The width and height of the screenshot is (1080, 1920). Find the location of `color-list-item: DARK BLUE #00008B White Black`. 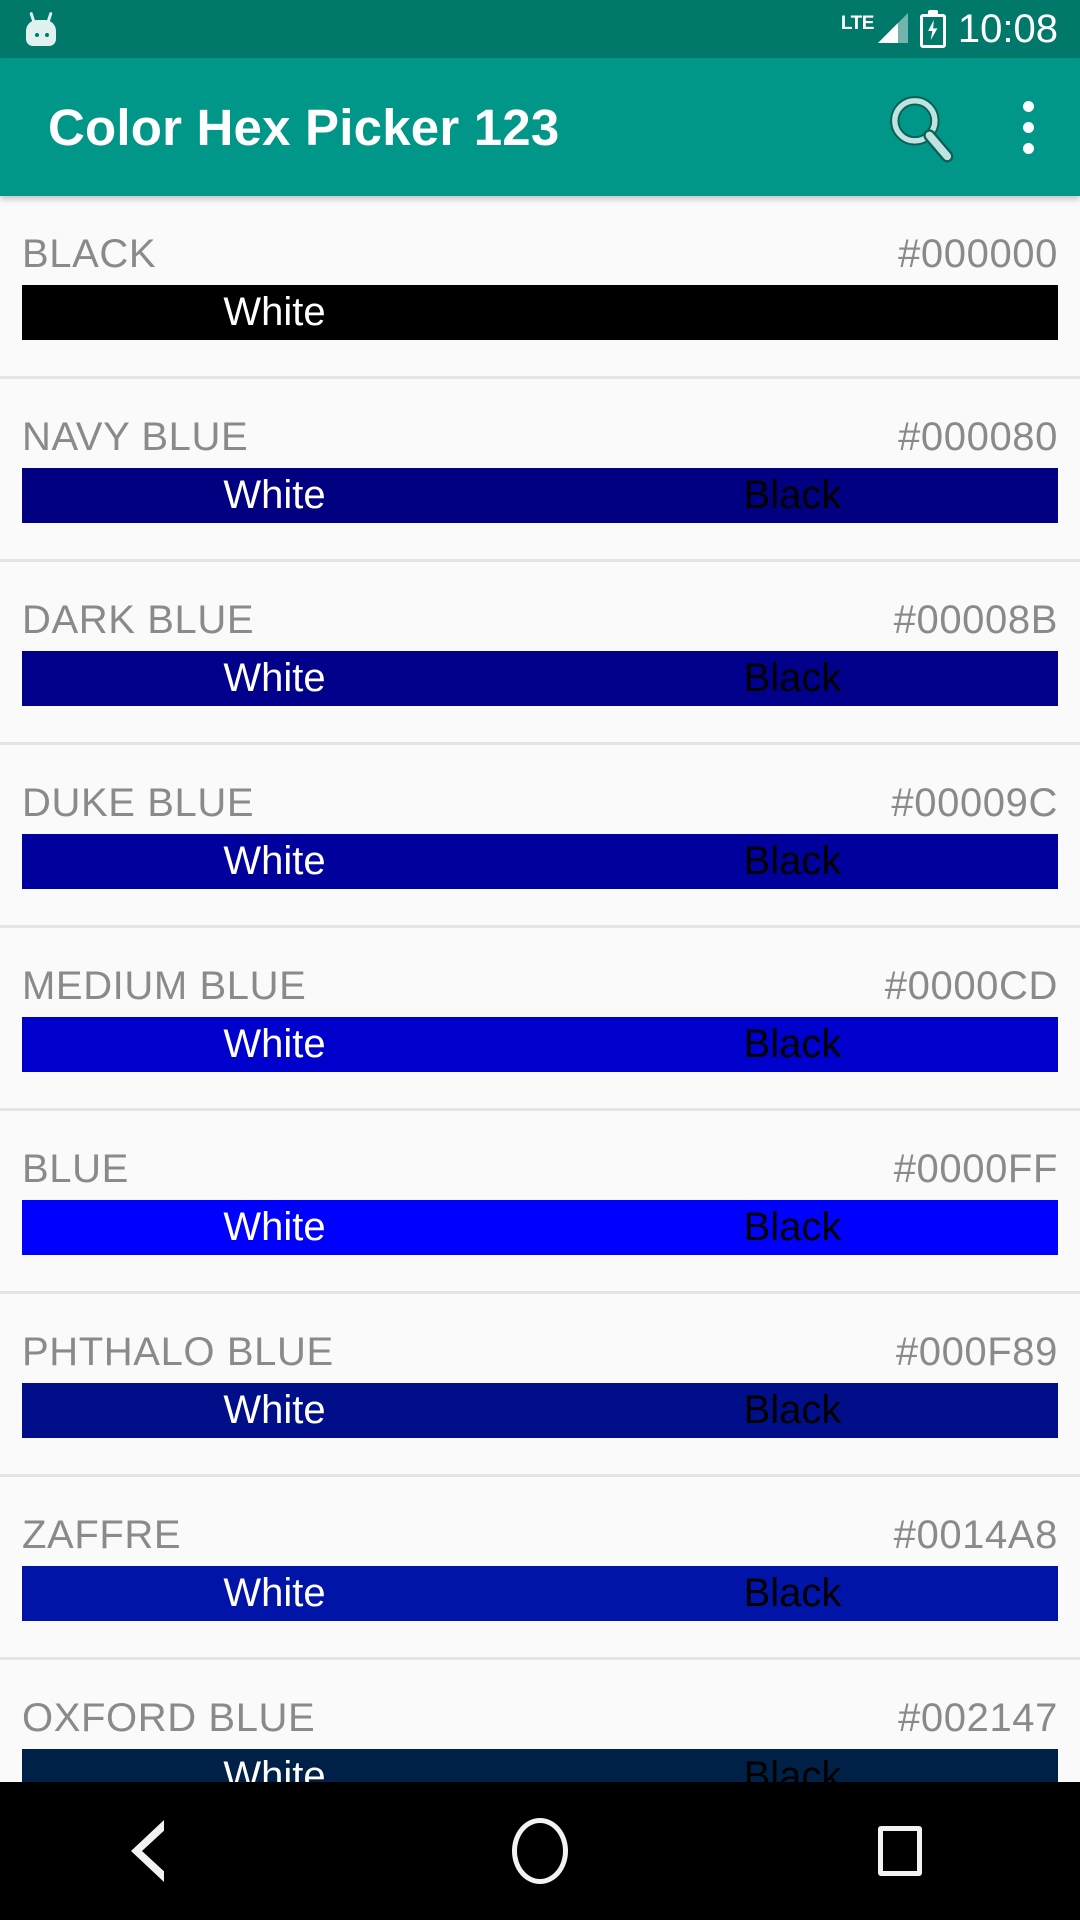

color-list-item: DARK BLUE #00008B White Black is located at coordinates (540, 632).